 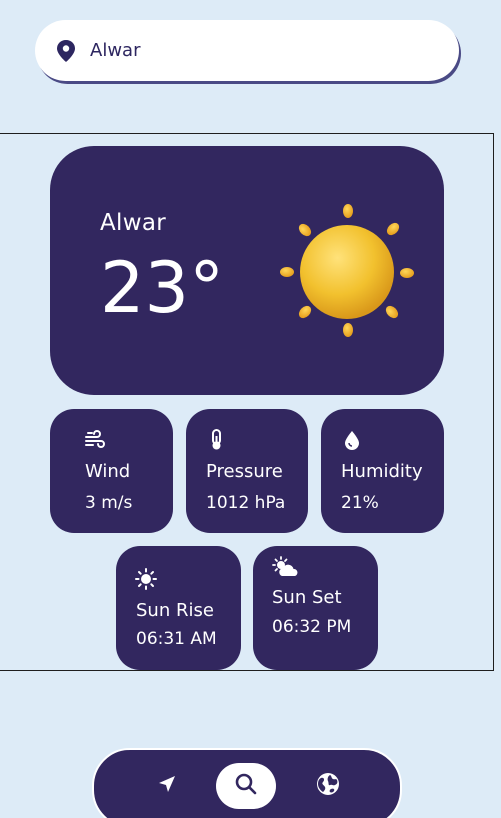 I want to click on navigation-arrow-icon, so click(x=167, y=786).